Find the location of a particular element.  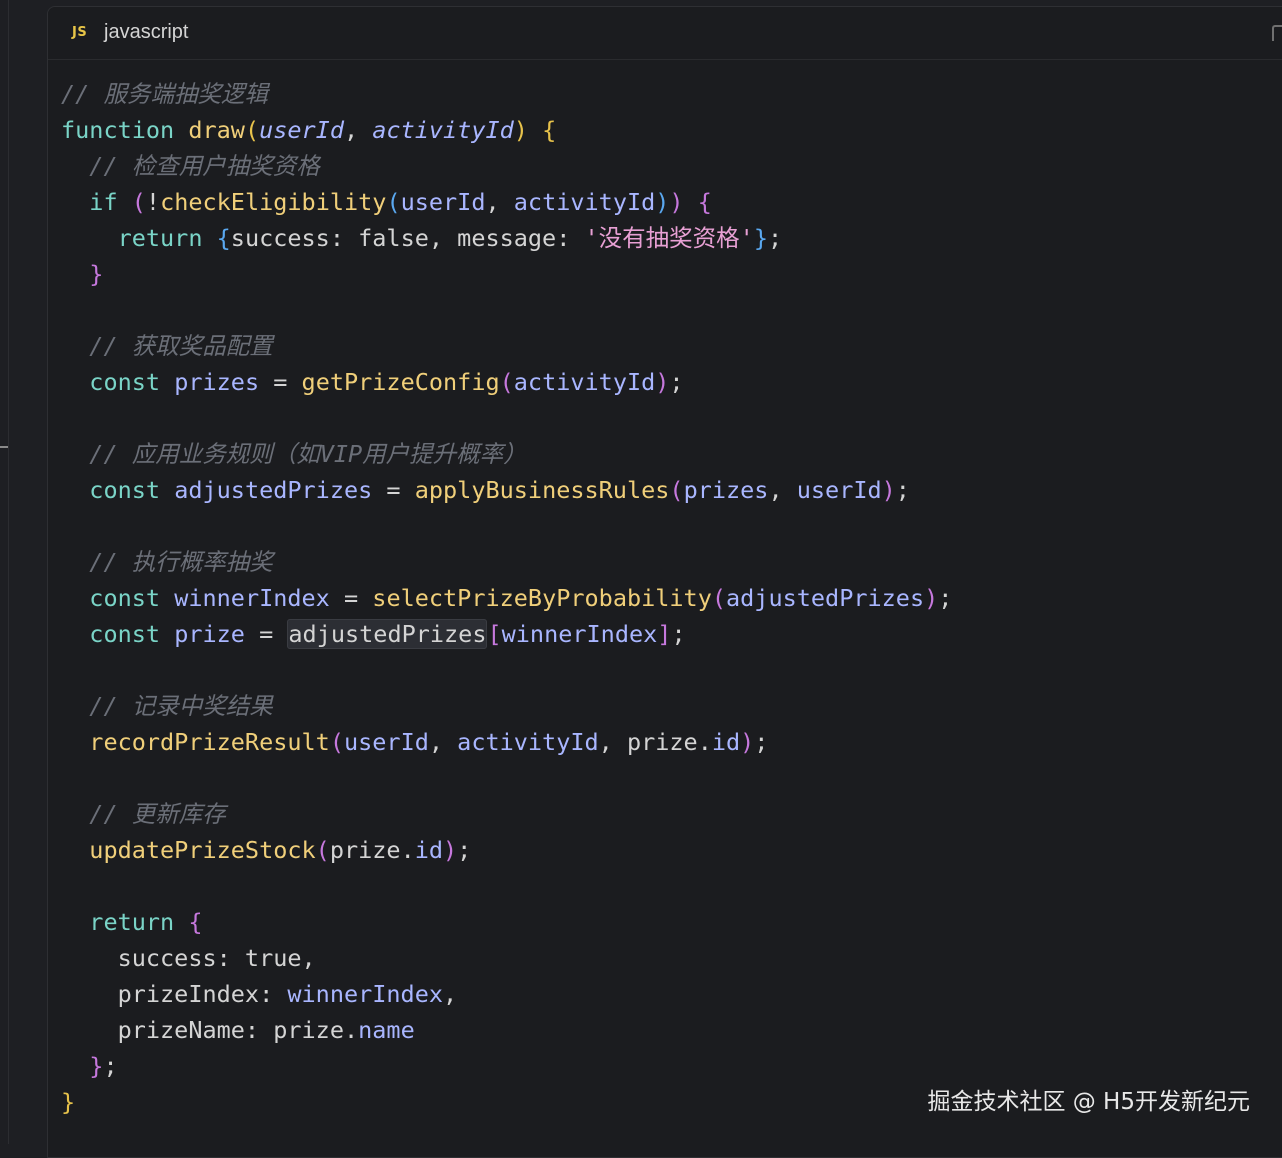

code-line: // 更新库存 is located at coordinates (671, 814).